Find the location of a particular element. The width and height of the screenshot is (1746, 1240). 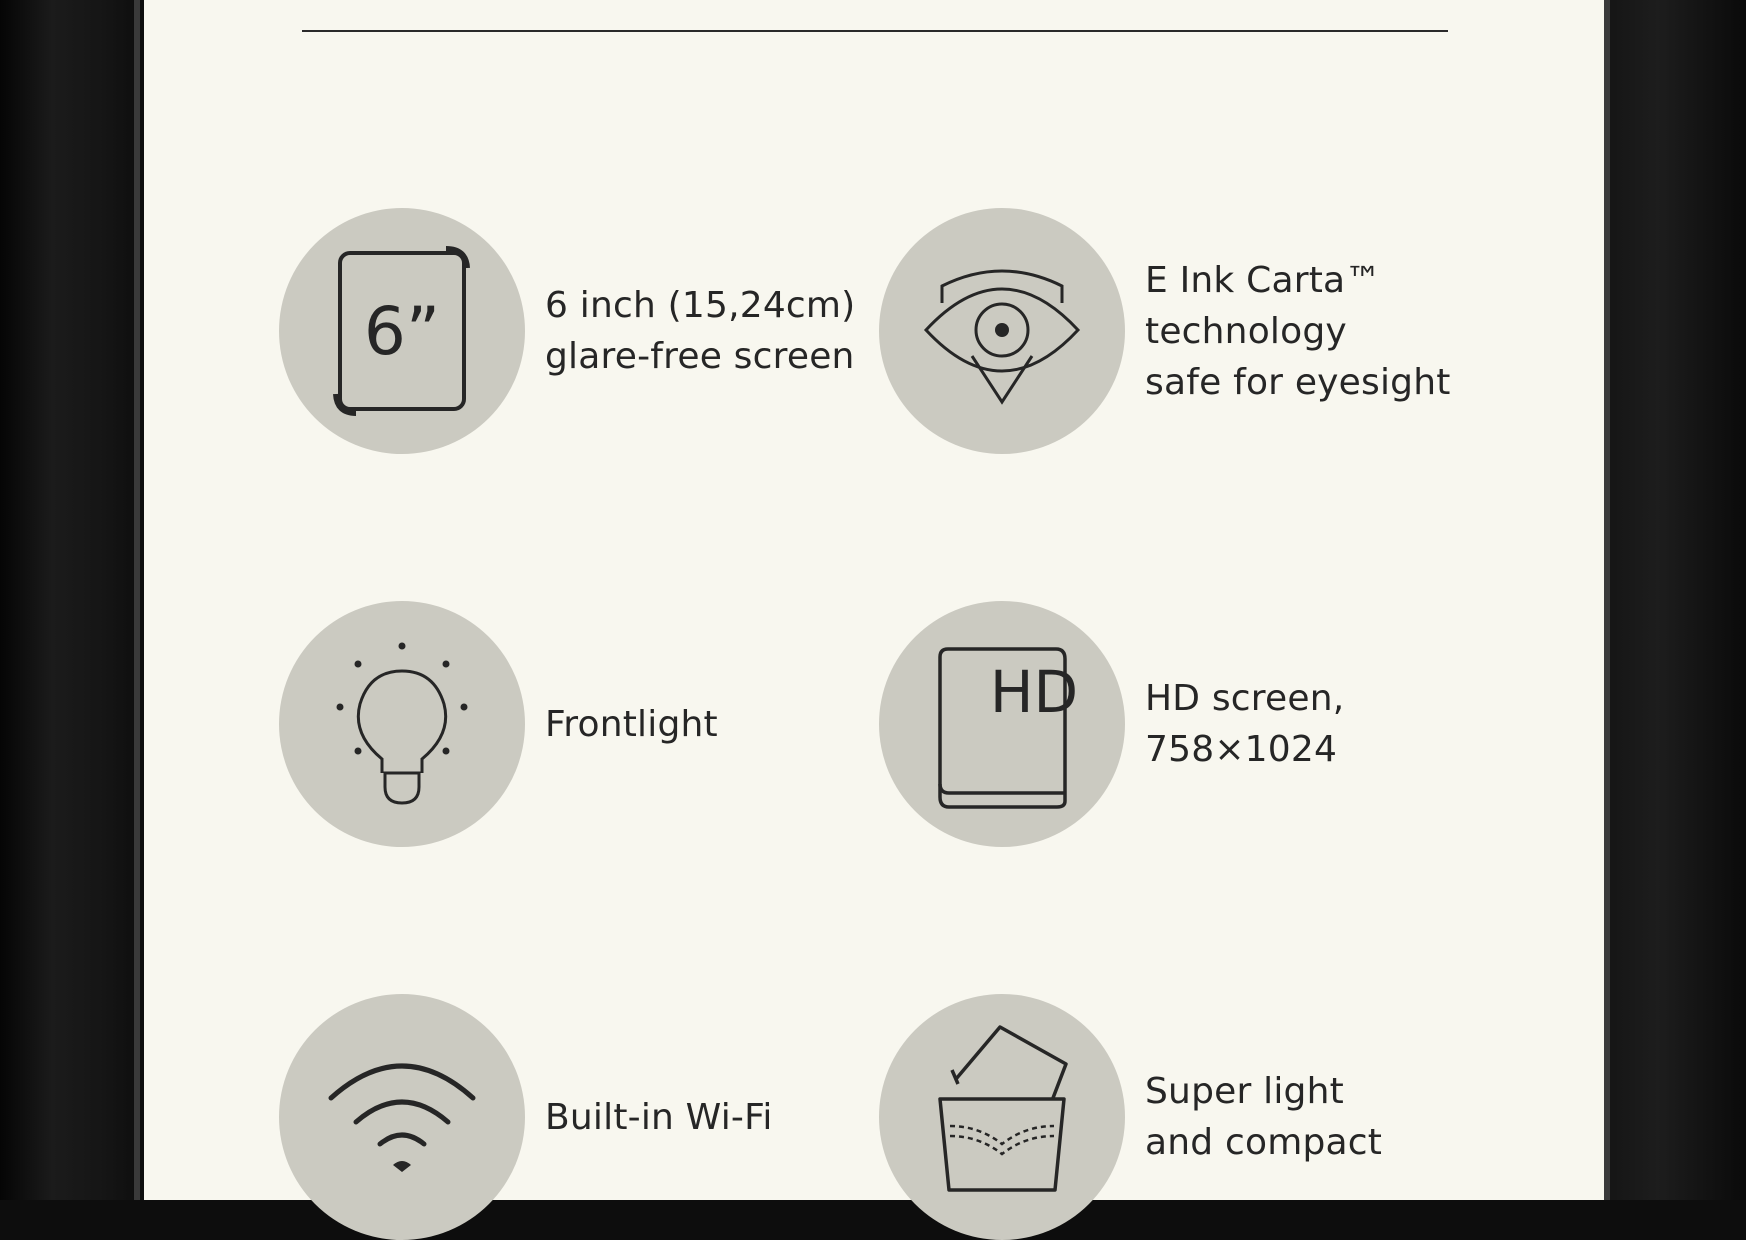

feature-screen-size: 6” 6 inch (15,24cm) glare-free screen is located at coordinates (567, 331).